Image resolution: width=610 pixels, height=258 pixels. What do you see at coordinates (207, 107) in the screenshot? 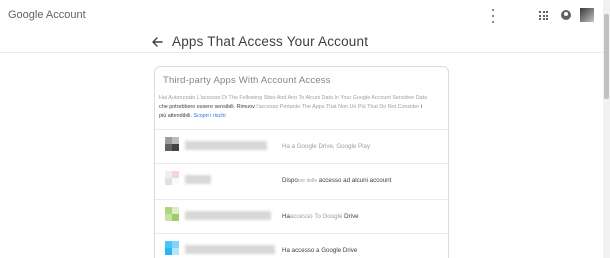
I see `description-line-2-a: che potrebbero essere sensibili. Rimuov` at bounding box center [207, 107].